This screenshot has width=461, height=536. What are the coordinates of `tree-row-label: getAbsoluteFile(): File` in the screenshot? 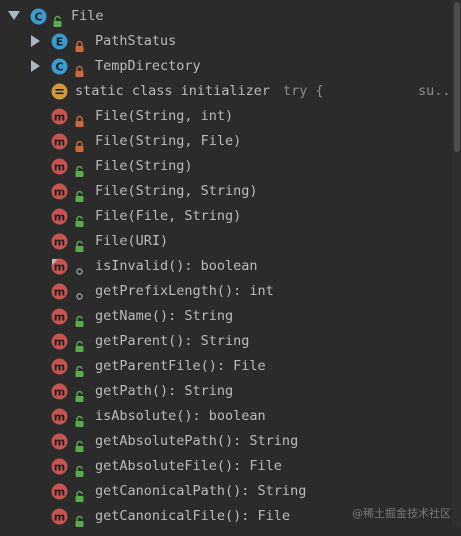 It's located at (188, 466).